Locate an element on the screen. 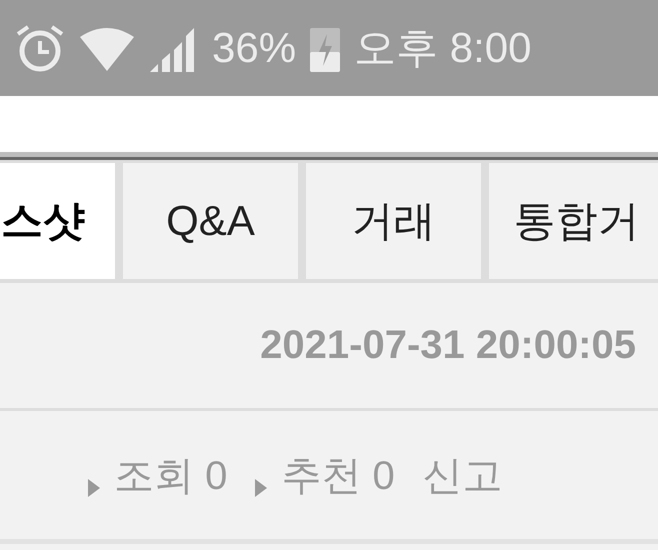 The height and width of the screenshot is (550, 658). tab: Q&A is located at coordinates (210, 221).